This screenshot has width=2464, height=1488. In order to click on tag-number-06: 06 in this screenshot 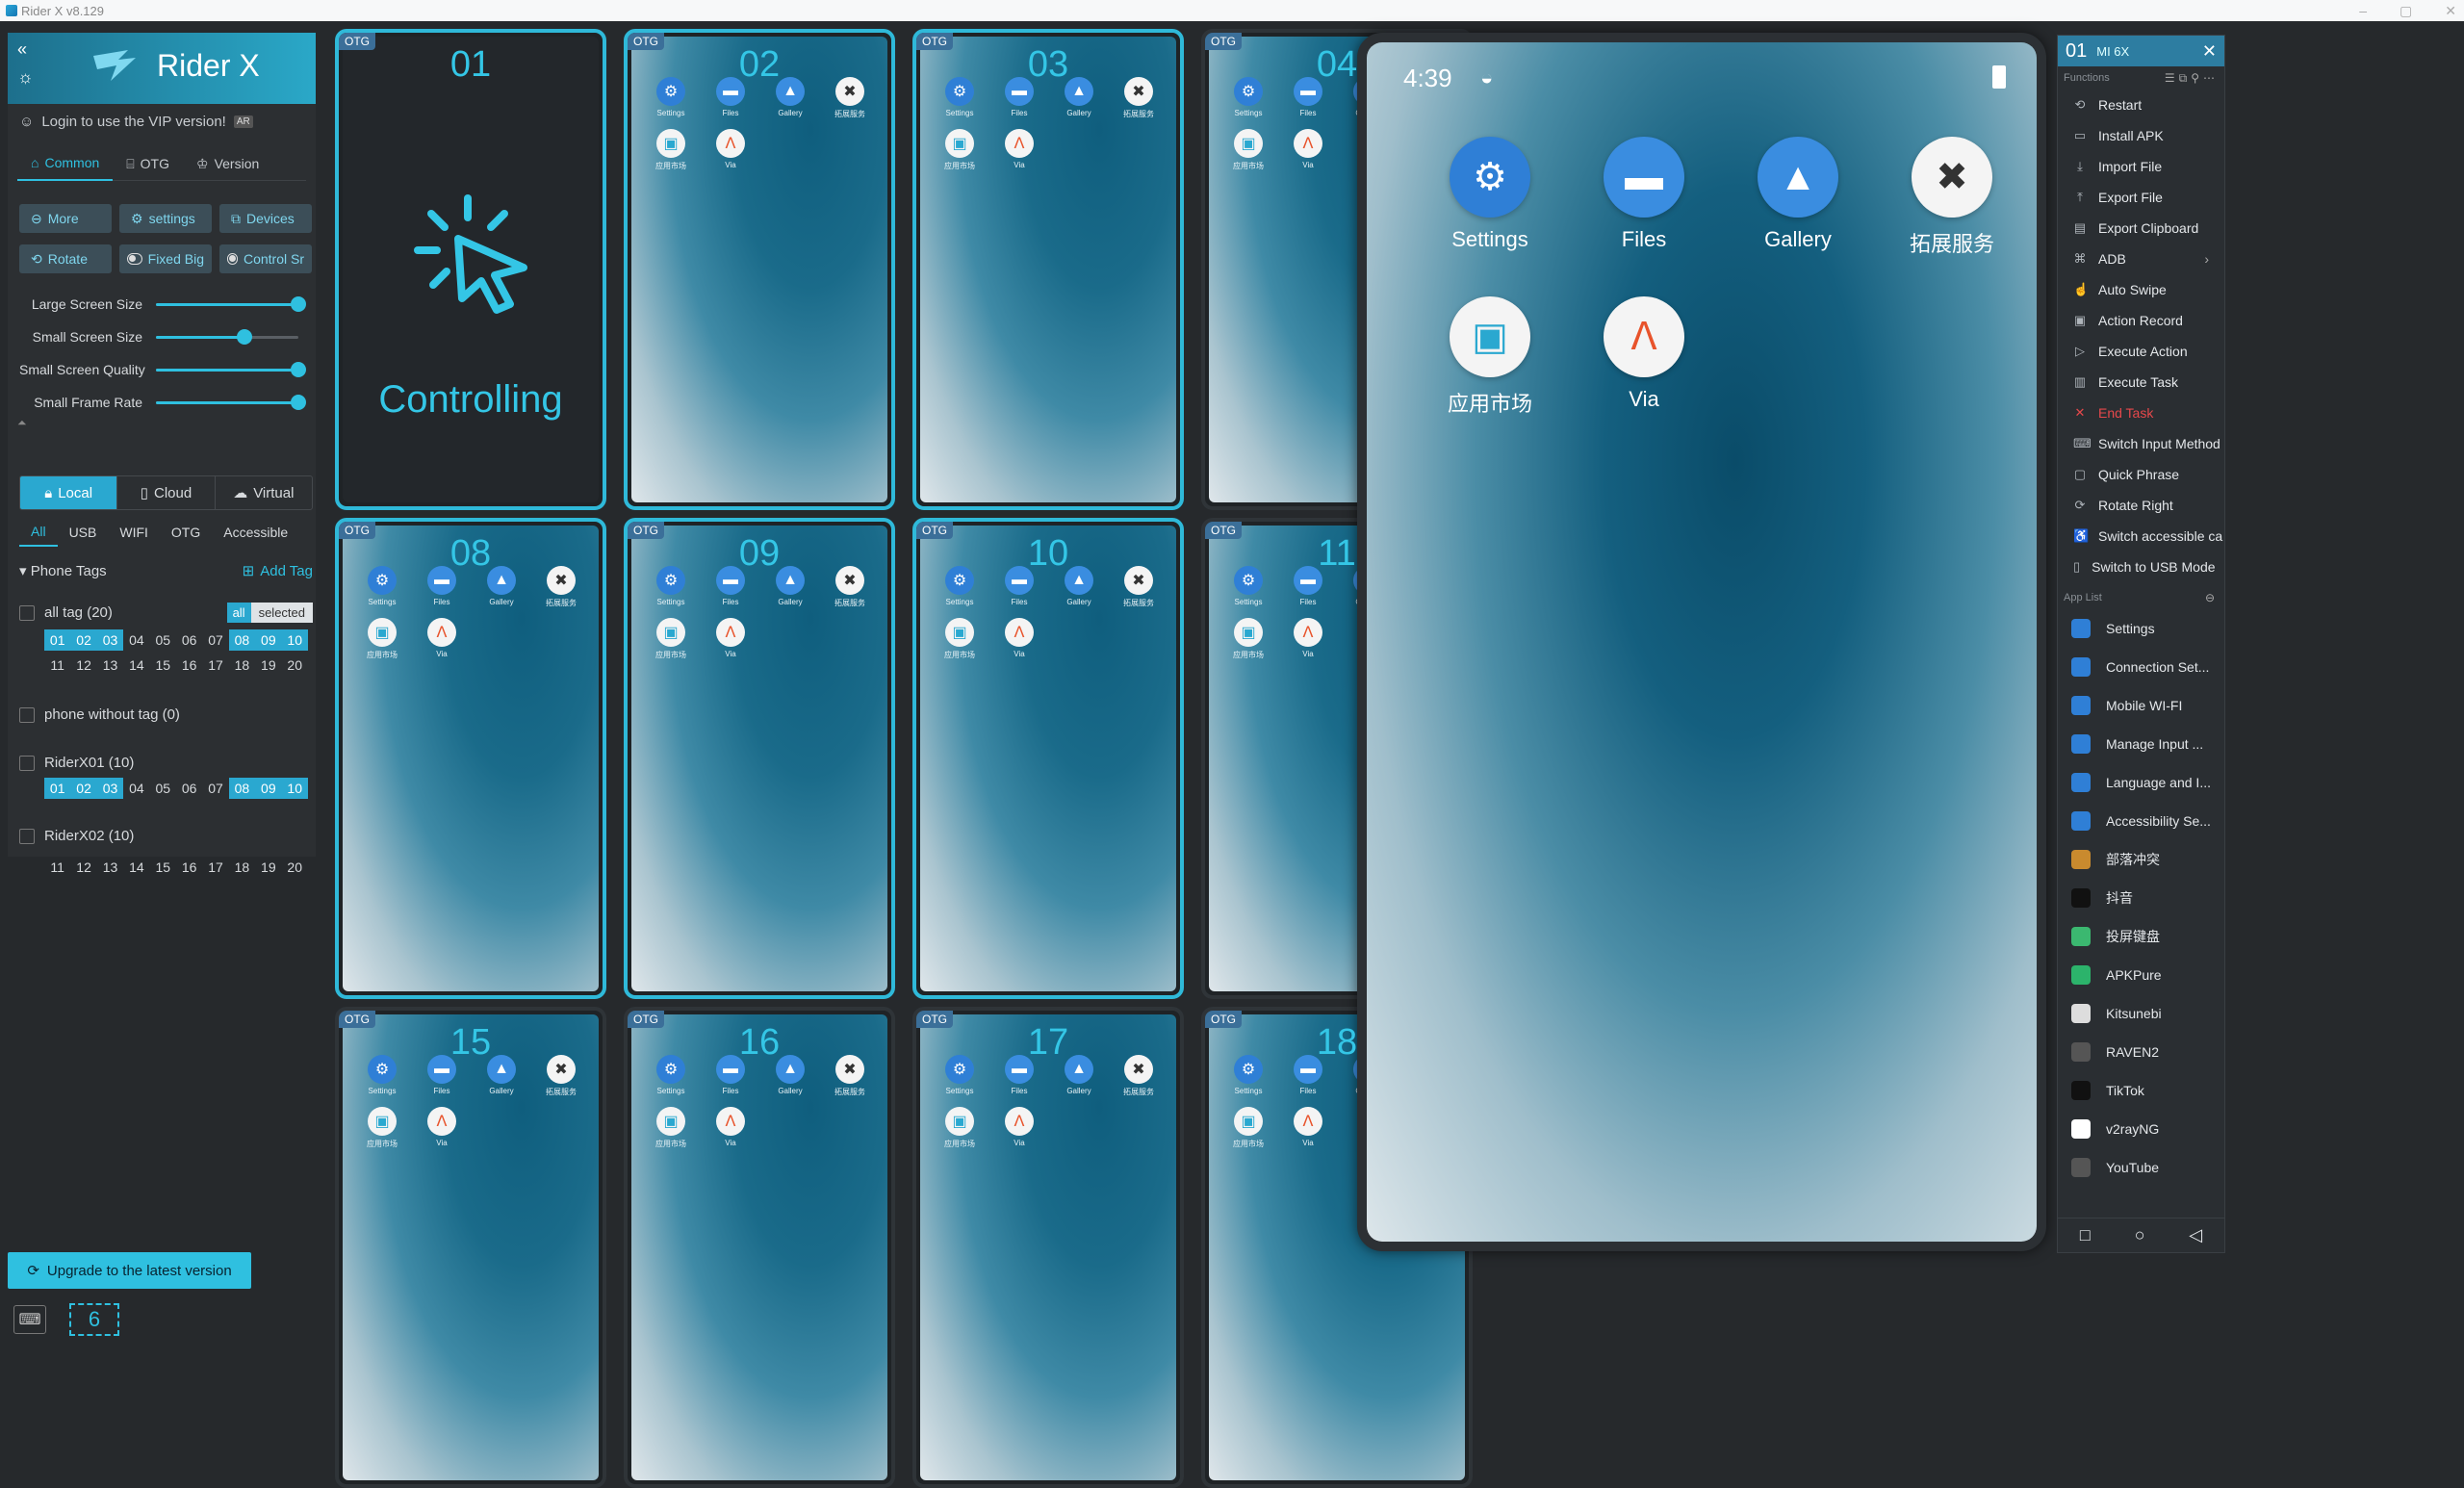, I will do `click(189, 789)`.